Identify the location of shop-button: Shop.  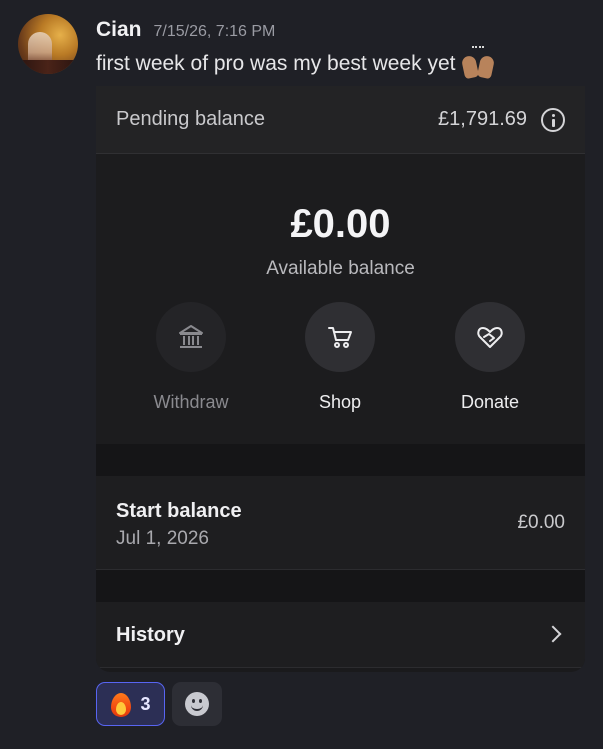
(340, 357).